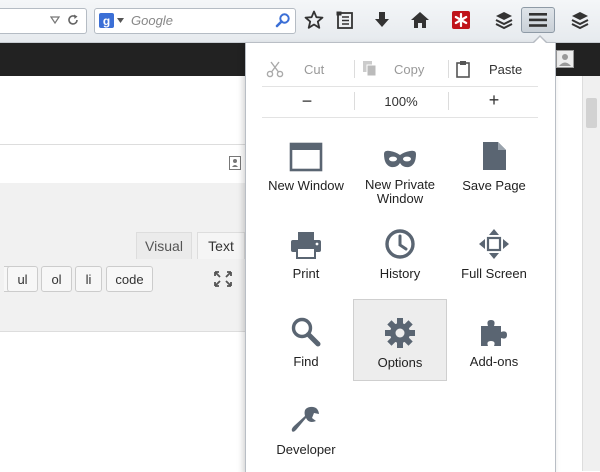  What do you see at coordinates (306, 361) in the screenshot?
I see `find-label: Find` at bounding box center [306, 361].